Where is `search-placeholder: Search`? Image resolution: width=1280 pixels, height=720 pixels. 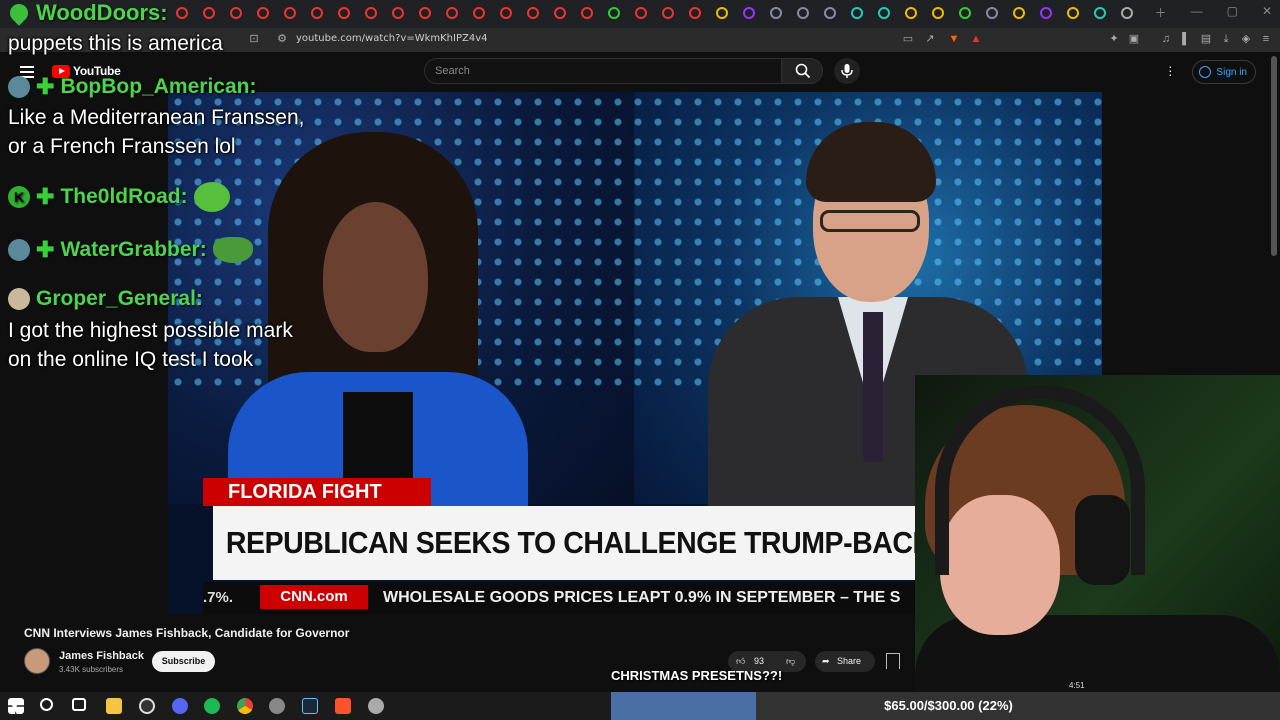 search-placeholder: Search is located at coordinates (452, 71).